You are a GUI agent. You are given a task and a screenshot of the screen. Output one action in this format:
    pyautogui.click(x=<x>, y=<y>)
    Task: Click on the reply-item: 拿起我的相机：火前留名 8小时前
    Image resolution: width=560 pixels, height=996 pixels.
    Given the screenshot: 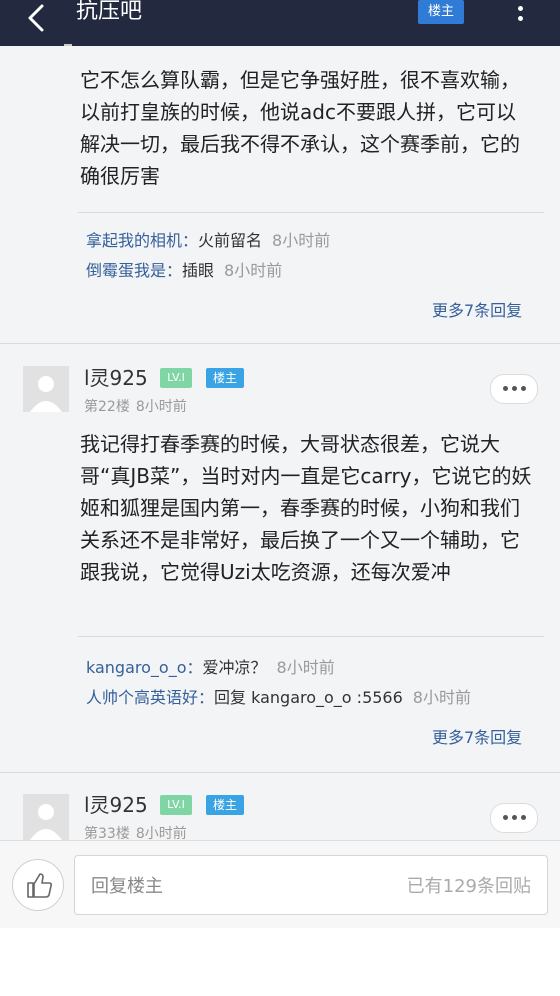 What is the action you would take?
    pyautogui.click(x=208, y=241)
    